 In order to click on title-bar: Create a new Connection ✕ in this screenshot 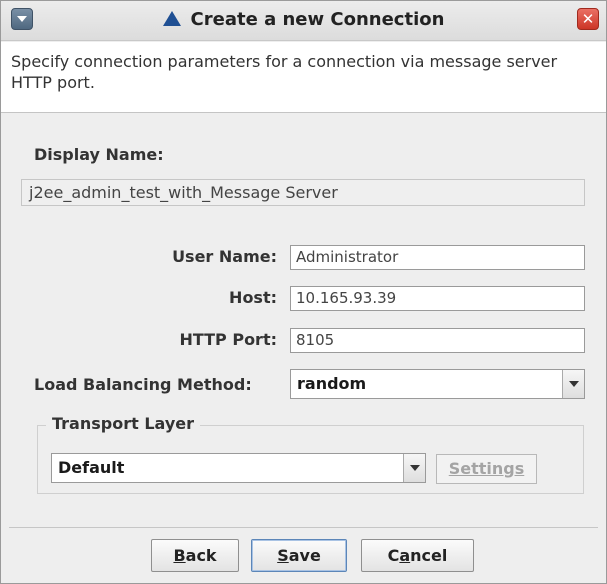, I will do `click(303, 21)`.